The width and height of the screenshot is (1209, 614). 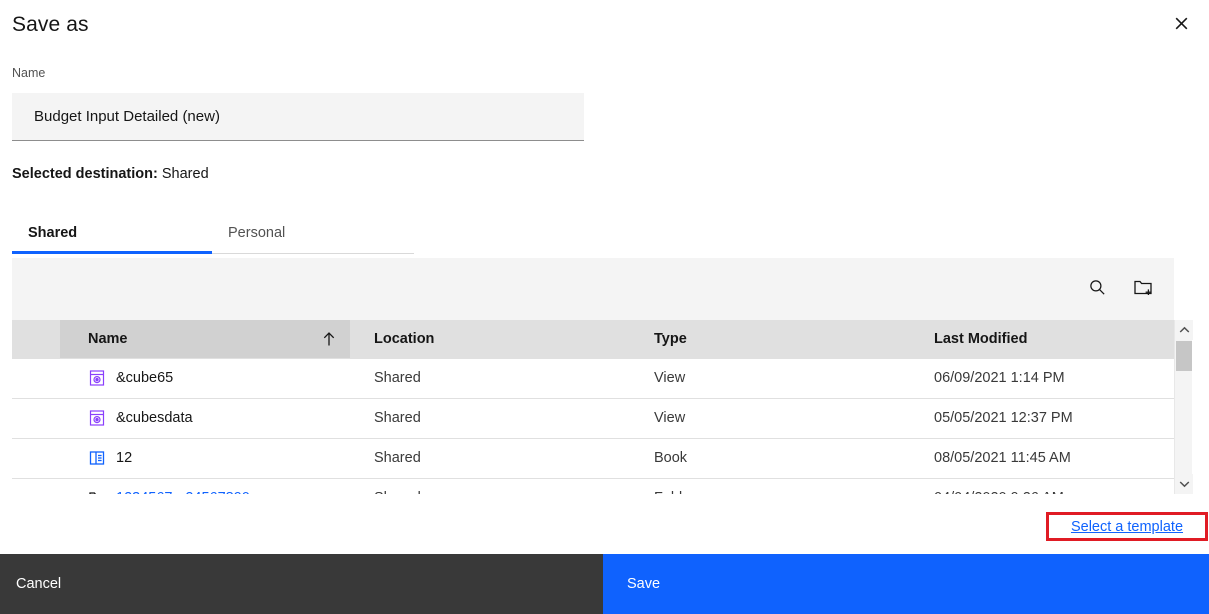 What do you see at coordinates (670, 338) in the screenshot?
I see `column-header-type-label: Type` at bounding box center [670, 338].